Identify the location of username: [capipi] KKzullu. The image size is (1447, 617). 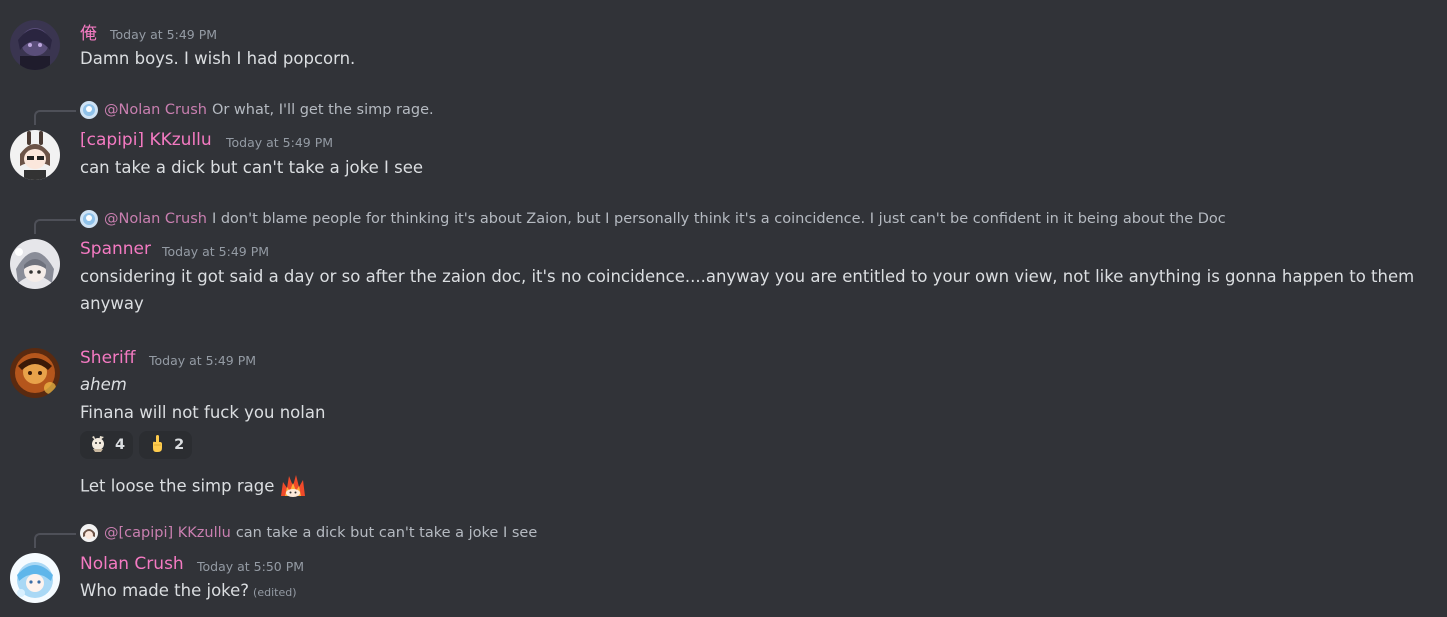
(146, 140).